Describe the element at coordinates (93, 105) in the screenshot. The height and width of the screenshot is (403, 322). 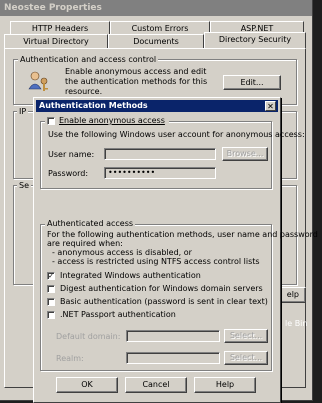
I see `dialog-title: Authentication Methods` at that location.